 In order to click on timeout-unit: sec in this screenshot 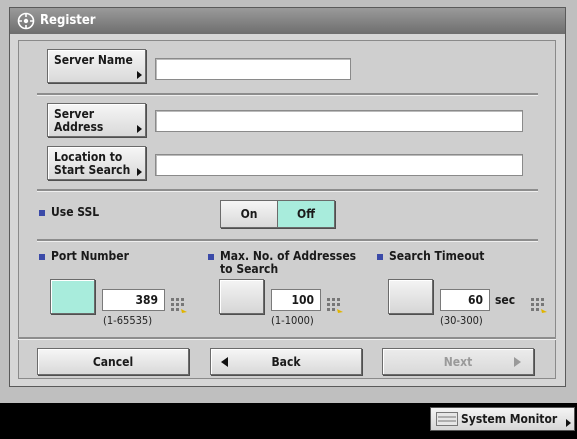, I will do `click(505, 300)`.